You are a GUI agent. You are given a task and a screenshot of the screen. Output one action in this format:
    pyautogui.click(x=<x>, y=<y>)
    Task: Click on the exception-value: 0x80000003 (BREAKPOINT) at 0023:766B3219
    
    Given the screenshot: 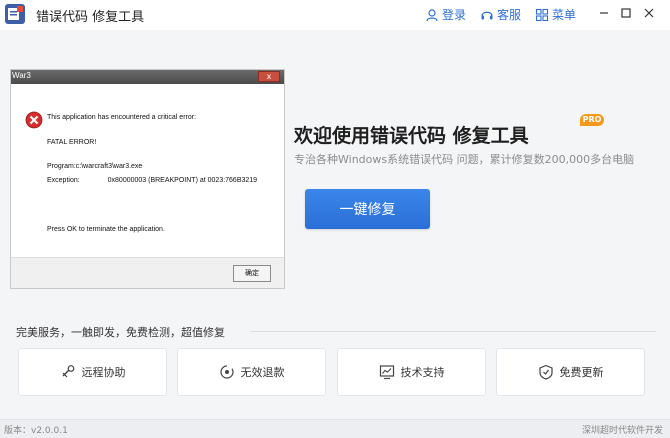 What is the action you would take?
    pyautogui.click(x=182, y=180)
    